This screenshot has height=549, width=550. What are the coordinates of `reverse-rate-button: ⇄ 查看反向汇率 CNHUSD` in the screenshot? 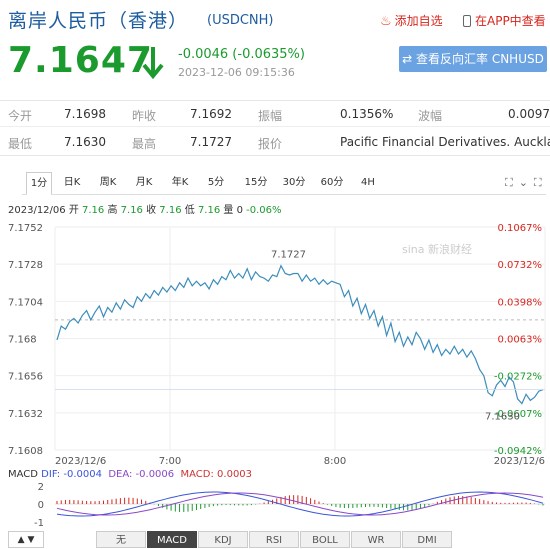 It's located at (473, 59).